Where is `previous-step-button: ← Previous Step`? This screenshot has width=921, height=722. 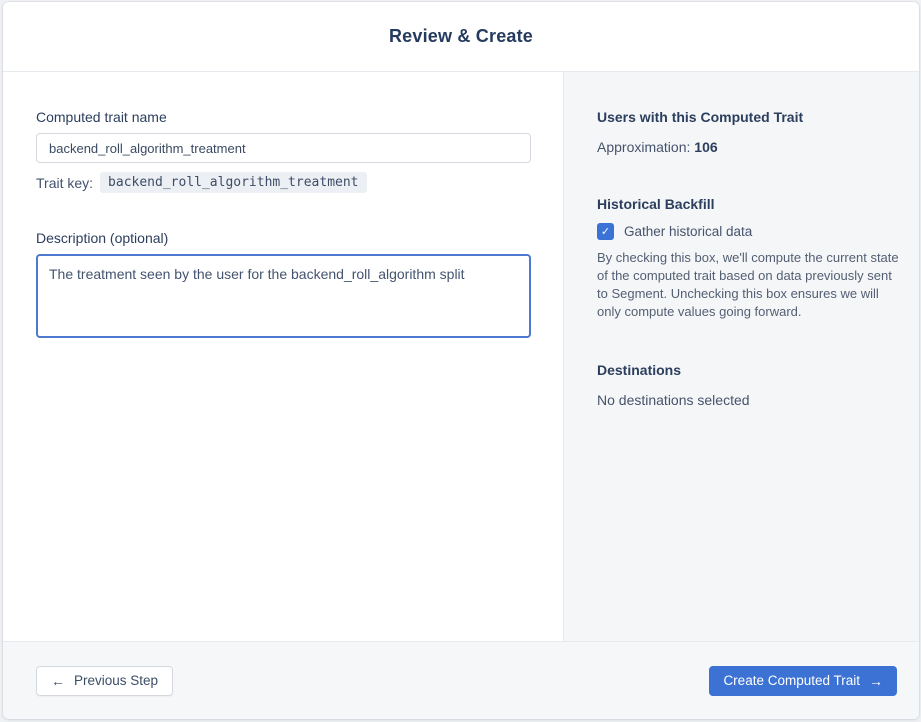
previous-step-button: ← Previous Step is located at coordinates (105, 680).